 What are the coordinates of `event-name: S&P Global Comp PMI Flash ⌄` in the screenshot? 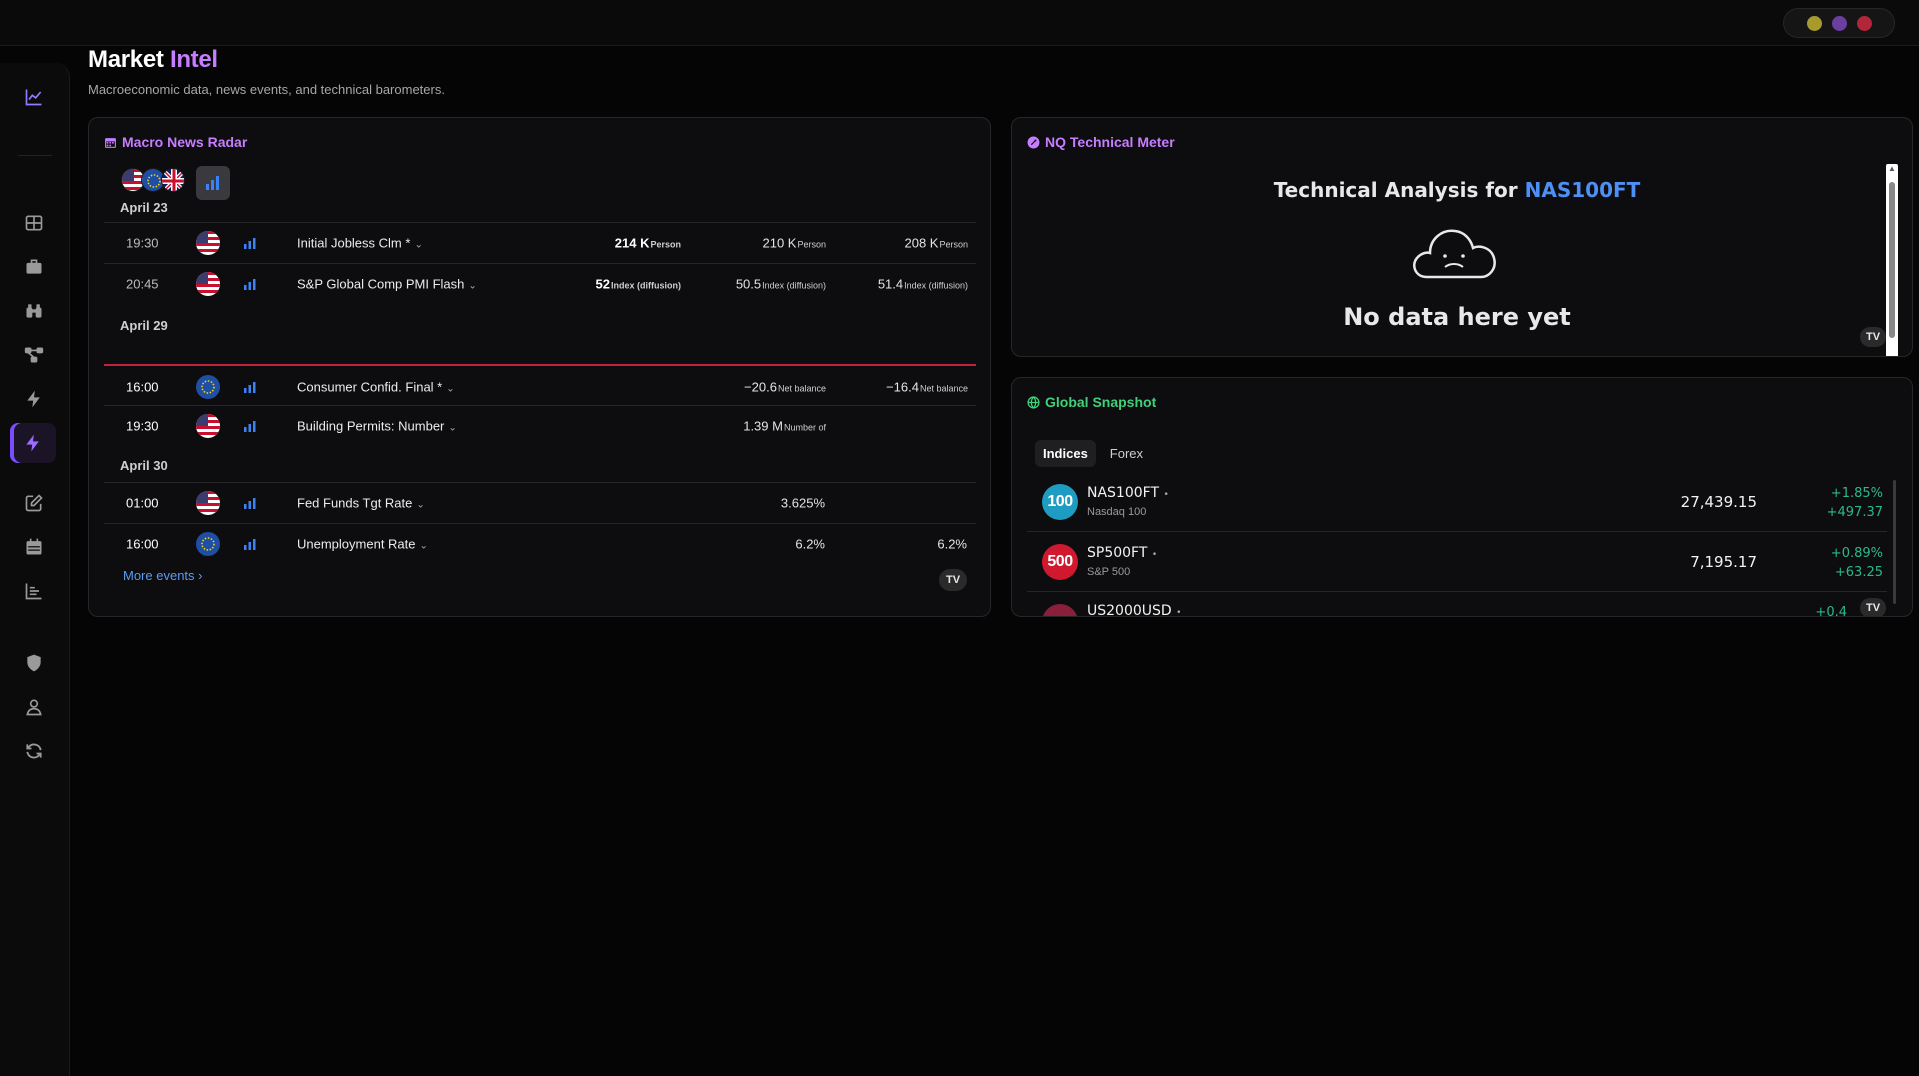 It's located at (387, 284).